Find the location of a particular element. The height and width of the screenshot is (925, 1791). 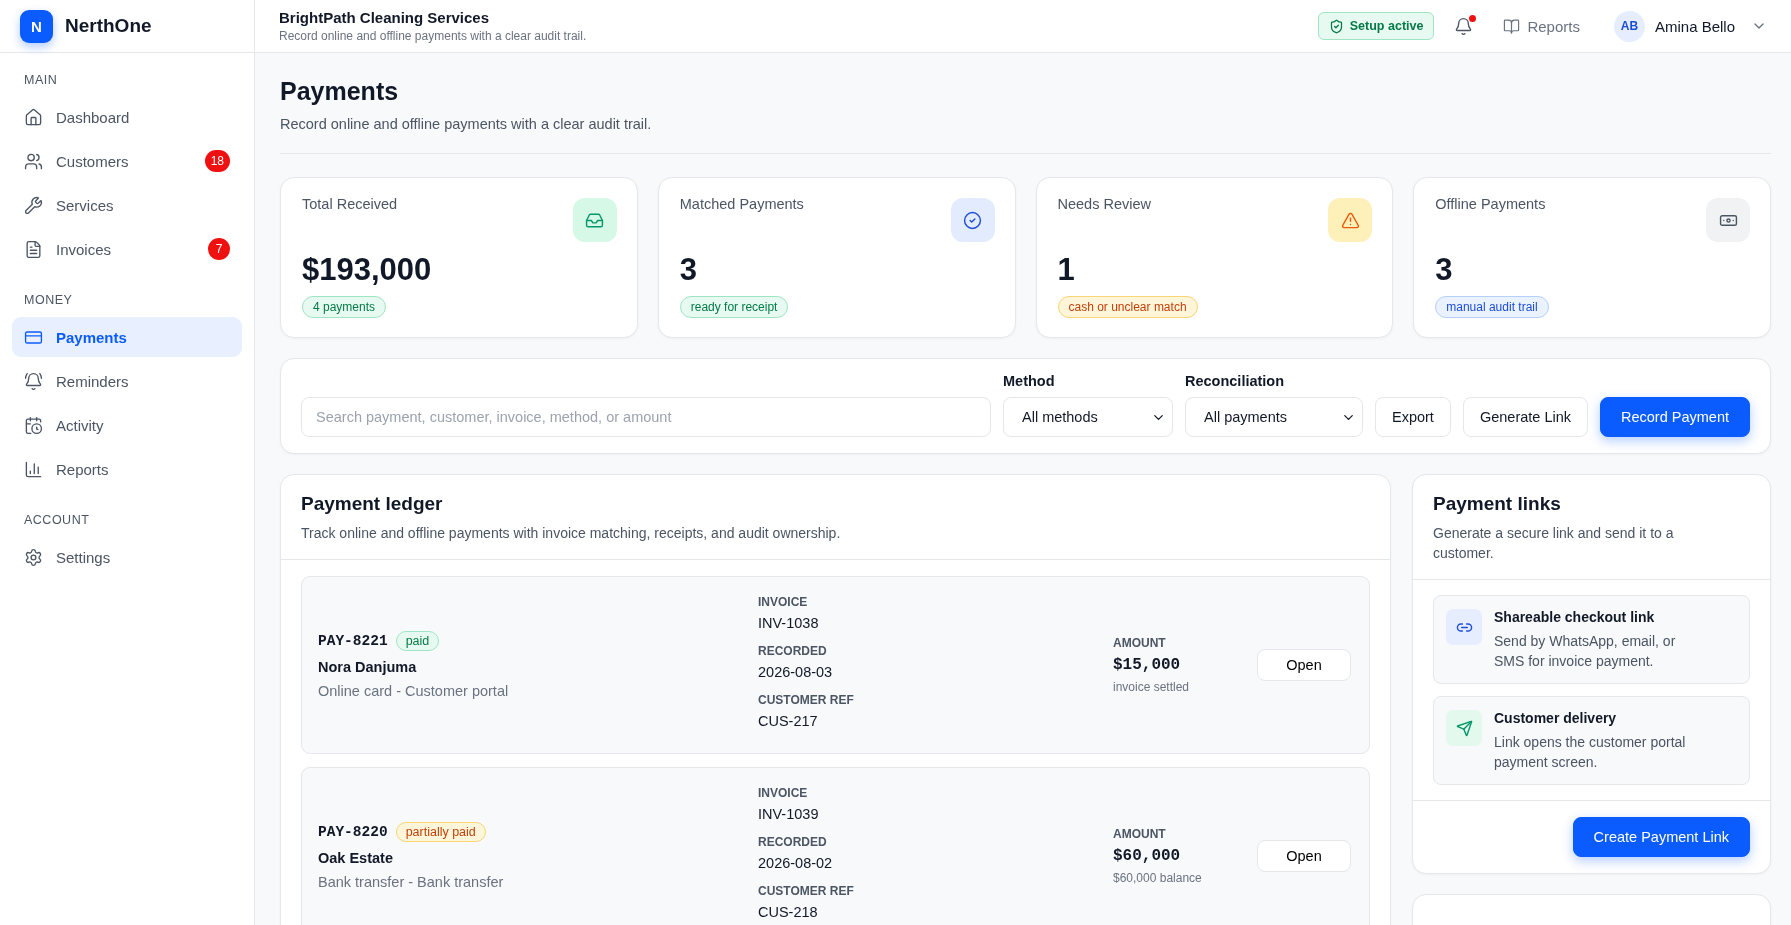

business-name: BrightPath Cleaning Services is located at coordinates (385, 17).